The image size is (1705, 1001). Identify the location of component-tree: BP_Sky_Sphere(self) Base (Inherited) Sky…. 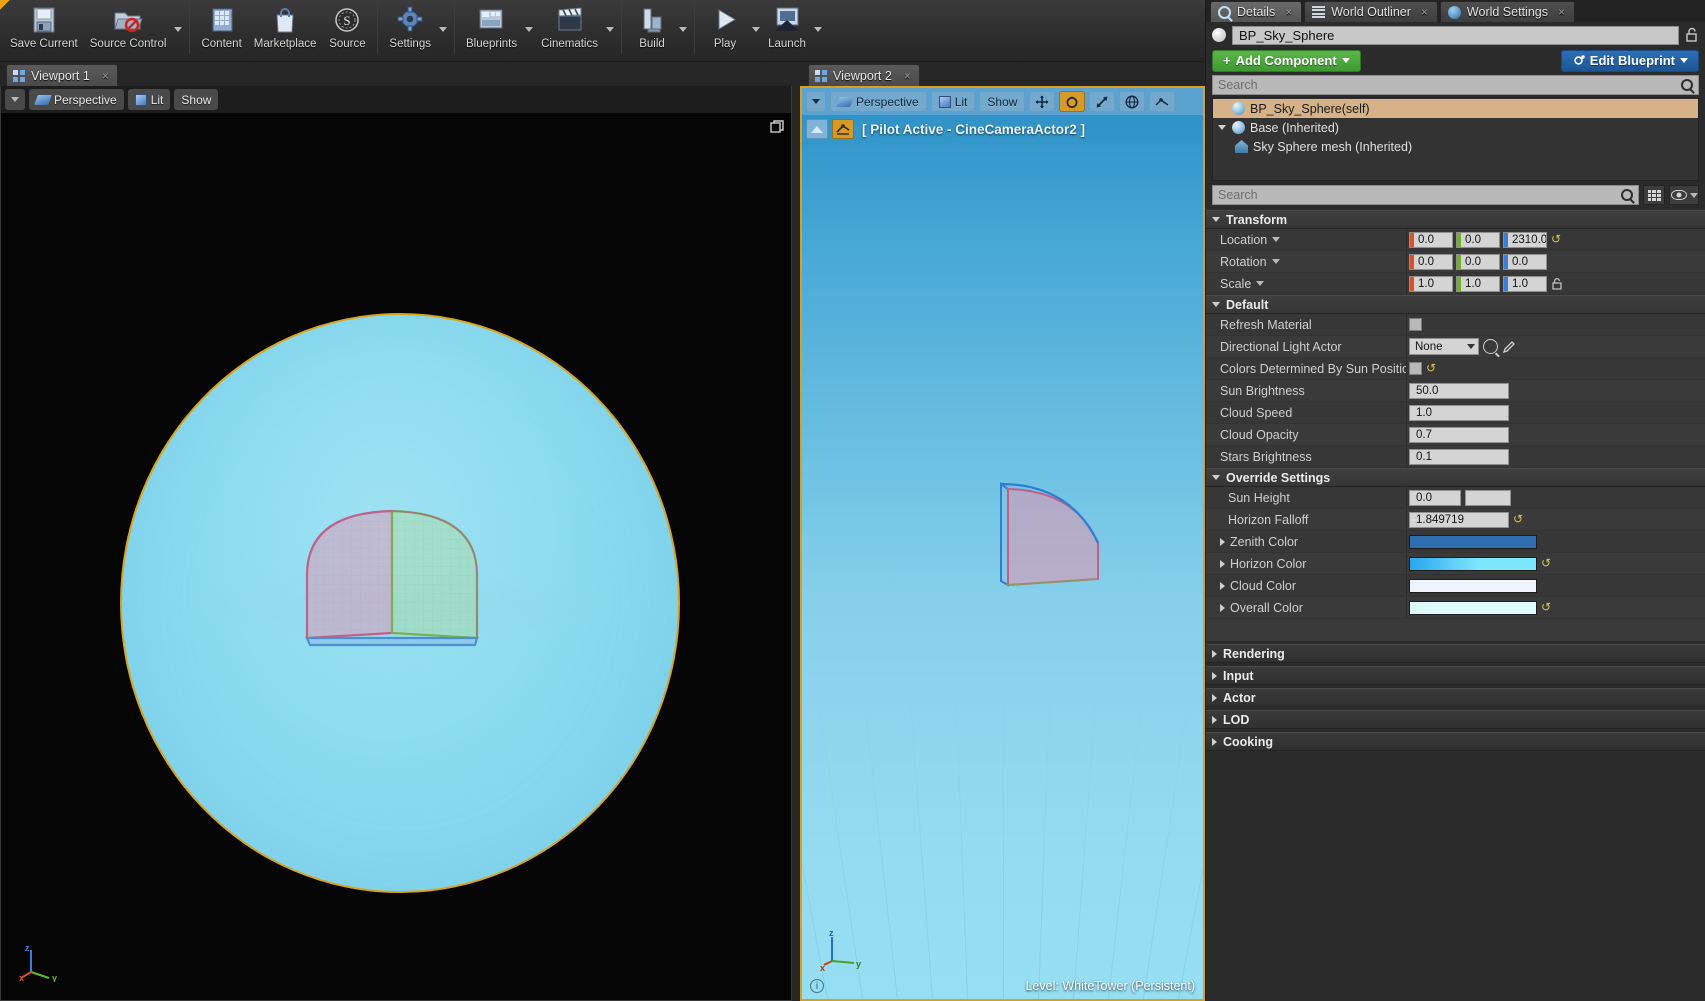
(1455, 139).